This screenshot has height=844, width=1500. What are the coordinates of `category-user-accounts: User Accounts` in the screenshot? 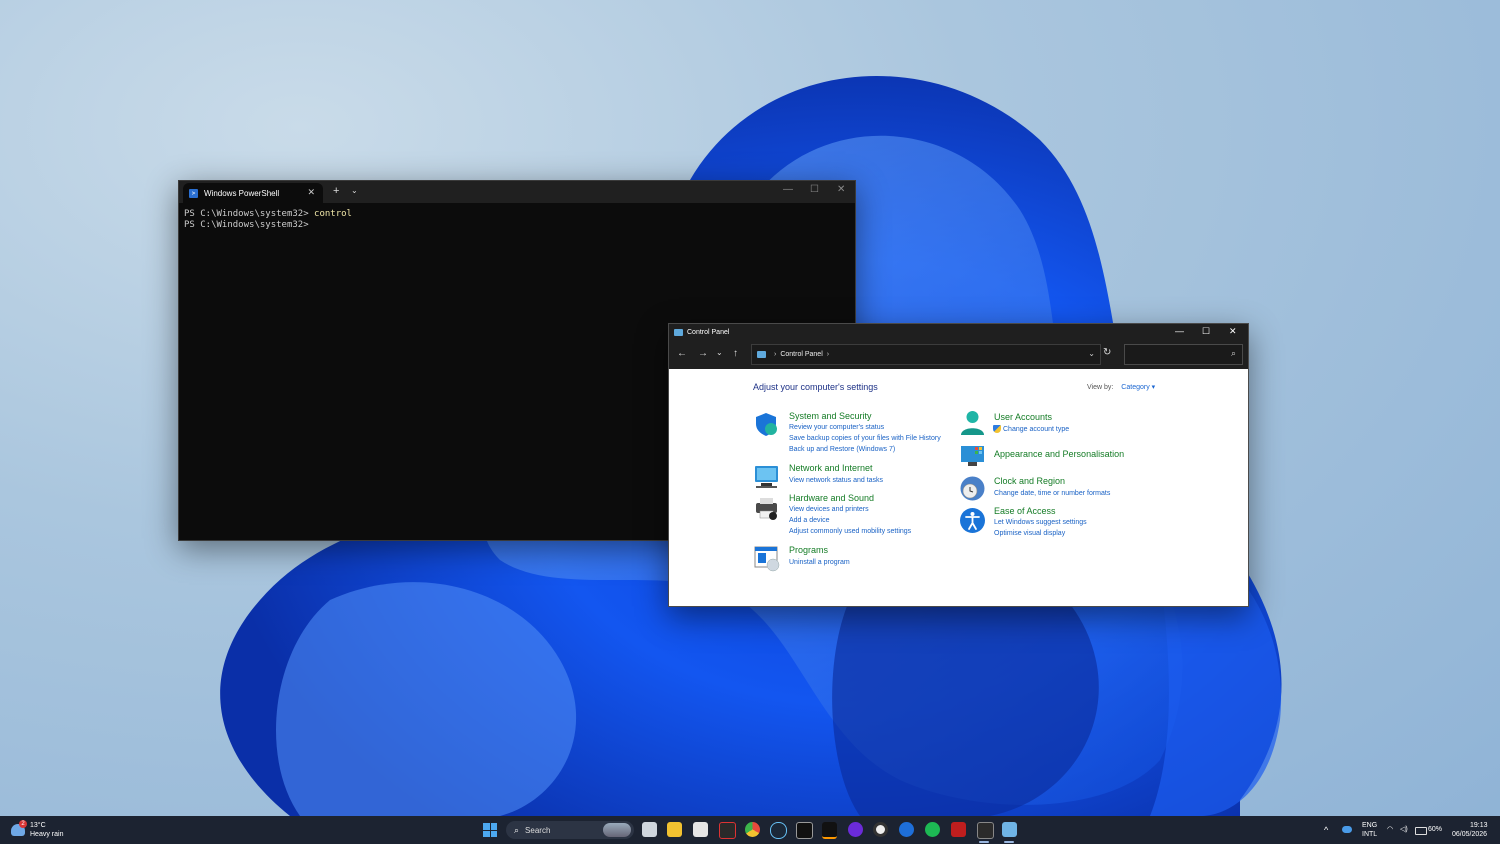 It's located at (1023, 417).